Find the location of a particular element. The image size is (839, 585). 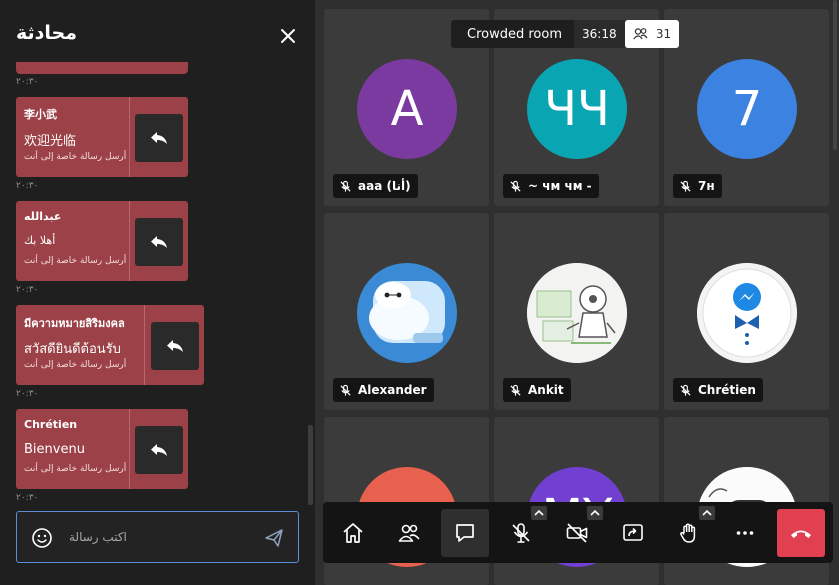

participant-tile: Chrétien is located at coordinates (746, 311).